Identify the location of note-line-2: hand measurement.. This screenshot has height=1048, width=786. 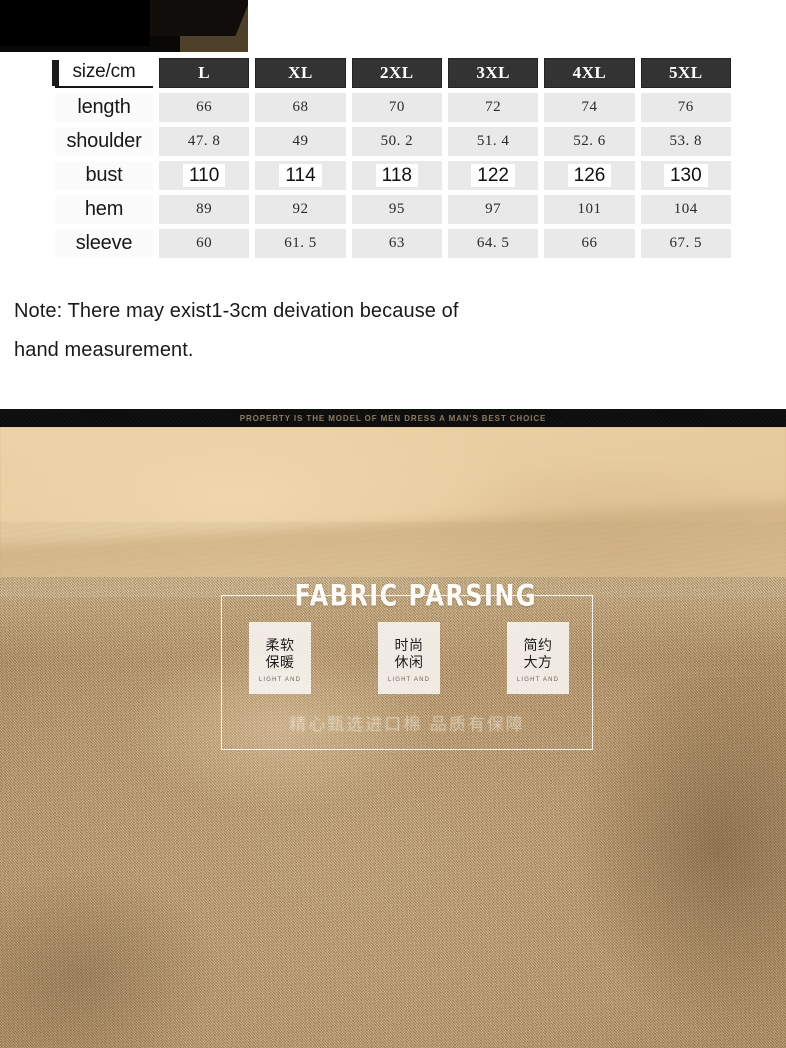
(104, 350).